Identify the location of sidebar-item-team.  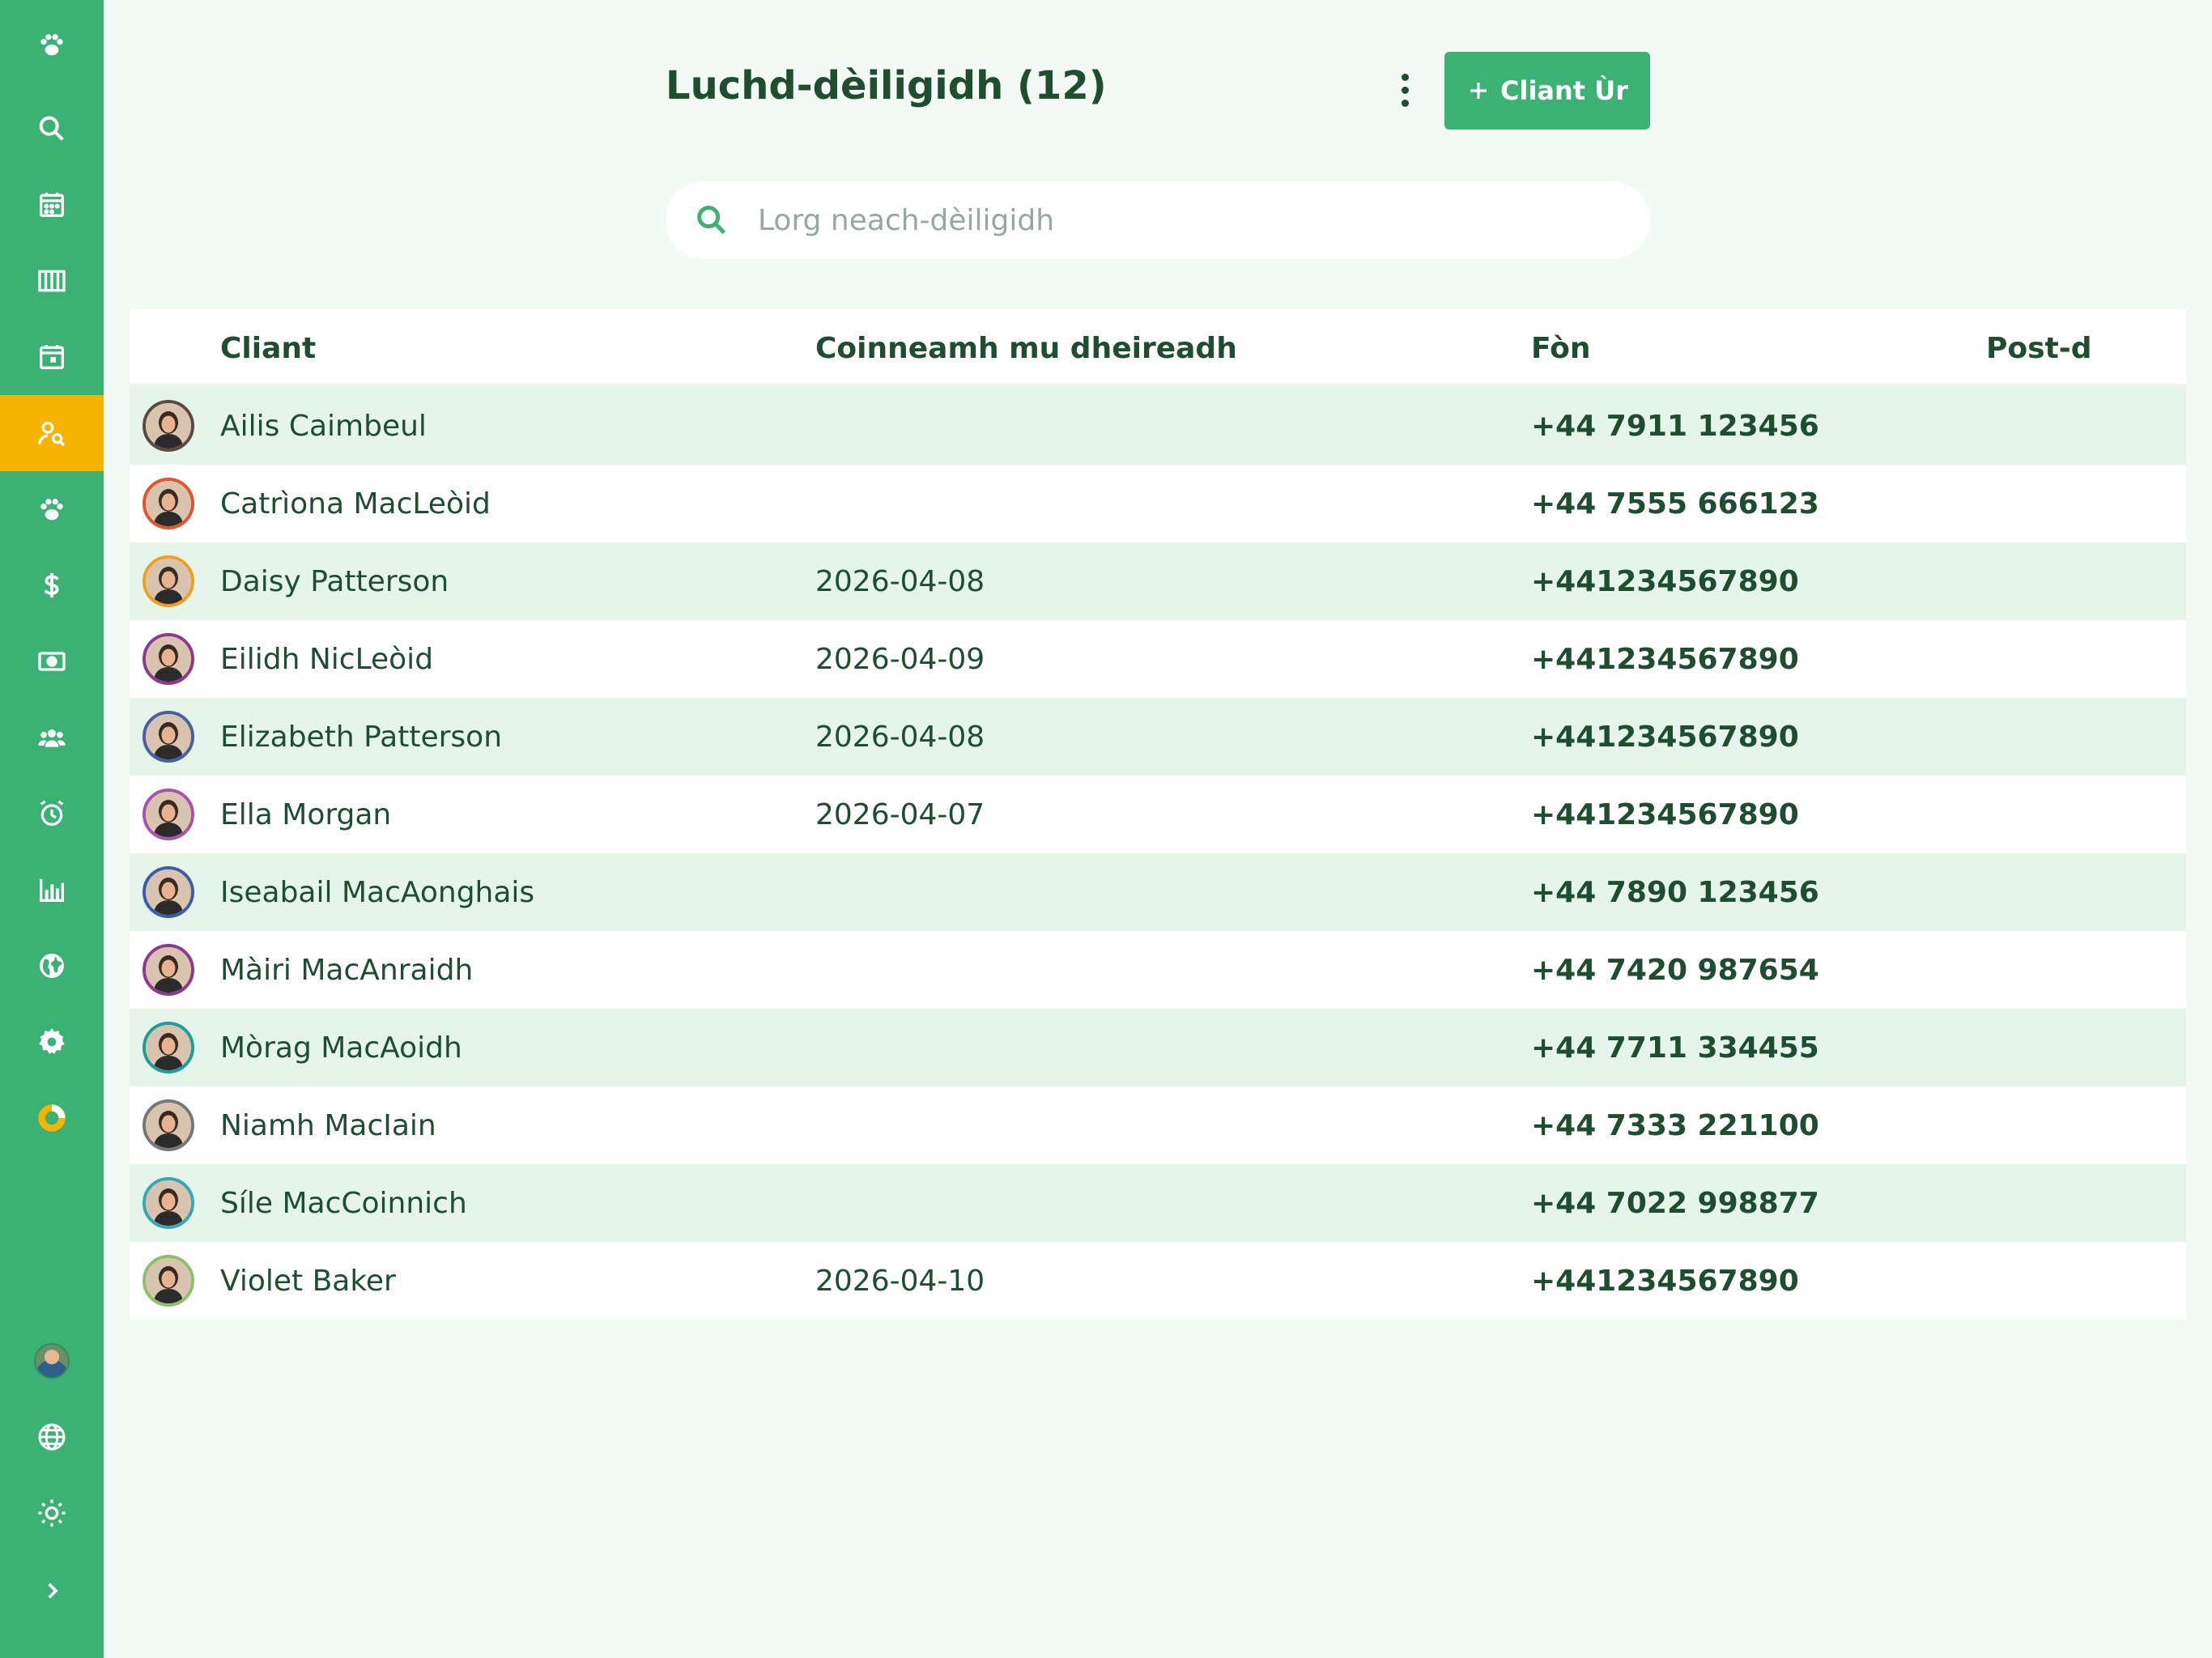
(52, 737).